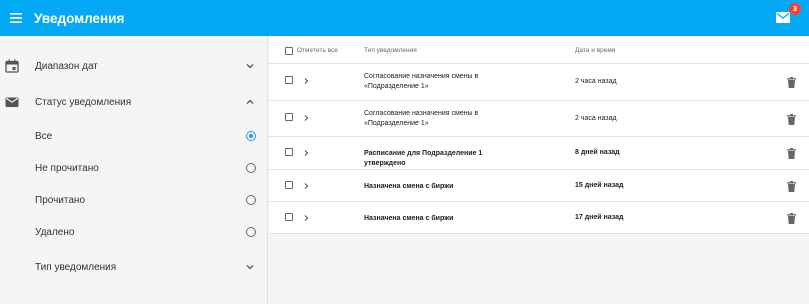  Describe the element at coordinates (134, 232) in the screenshot. I see `status-option-deleted: Удалено` at that location.